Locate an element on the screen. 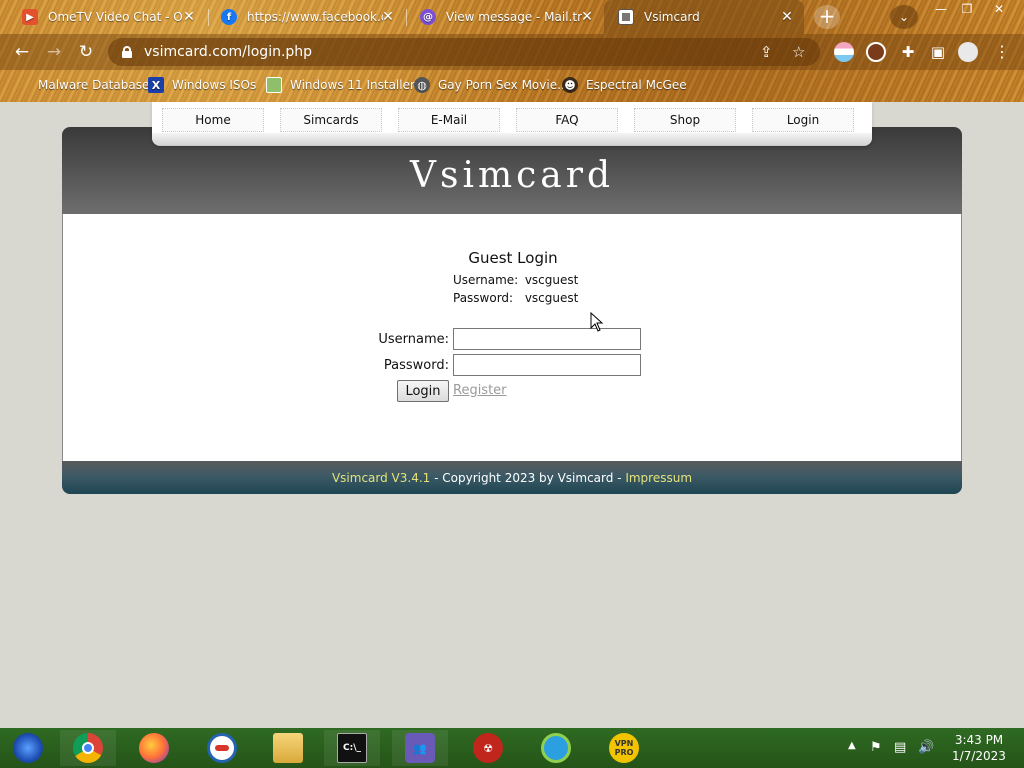  nav-faq: FAQ is located at coordinates (567, 120).